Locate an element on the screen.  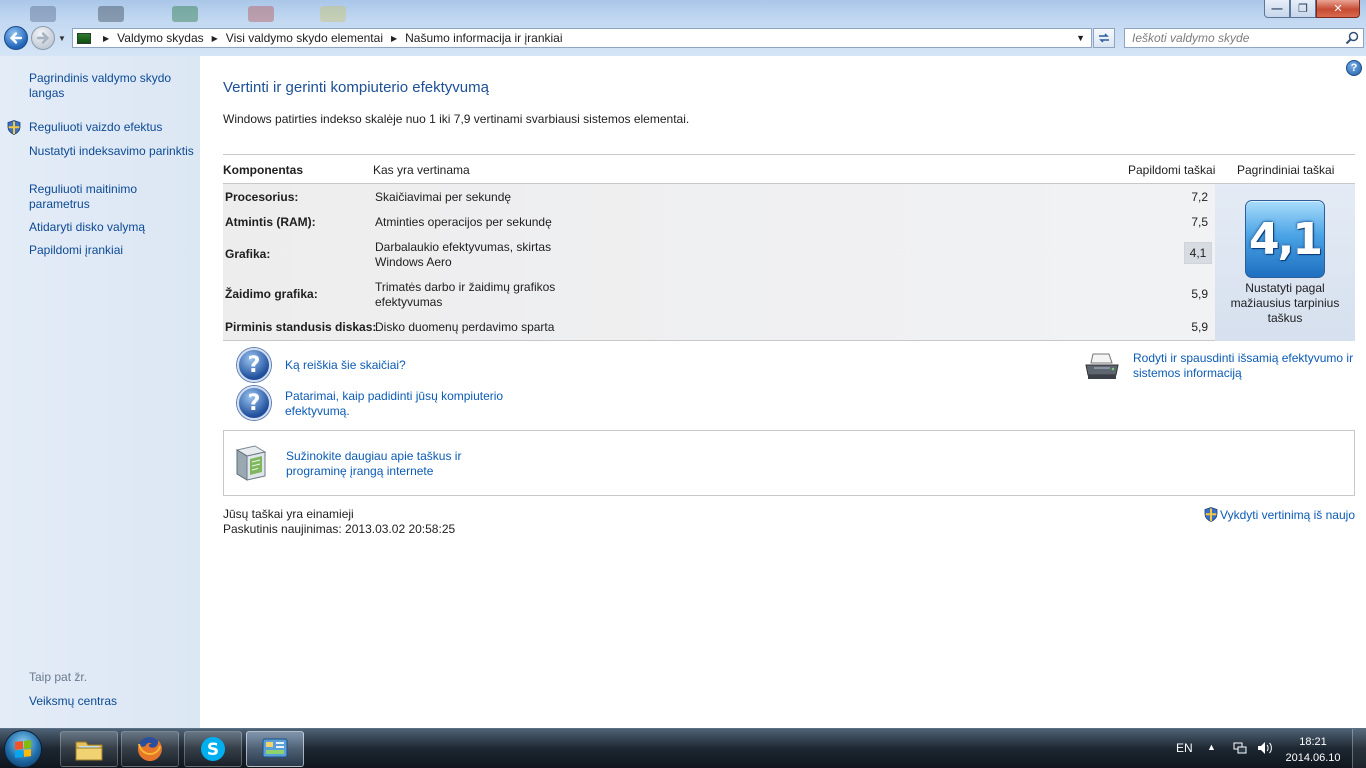
see-also-heading: Taip pat žr. is located at coordinates (58, 677).